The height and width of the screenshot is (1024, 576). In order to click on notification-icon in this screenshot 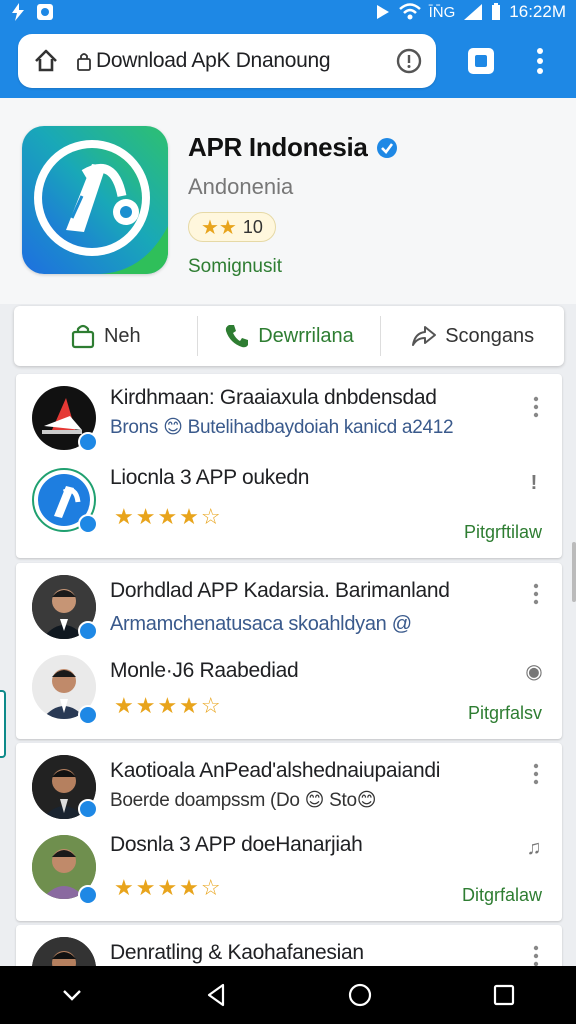, I will do `click(45, 12)`.